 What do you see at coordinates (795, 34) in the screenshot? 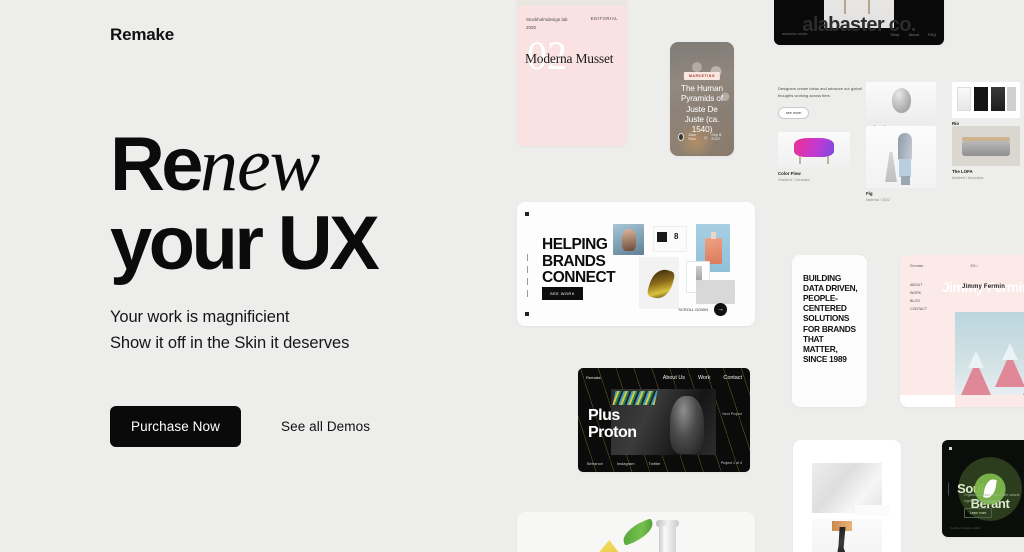
I see `alabaster-left-mark: alabaster studio` at bounding box center [795, 34].